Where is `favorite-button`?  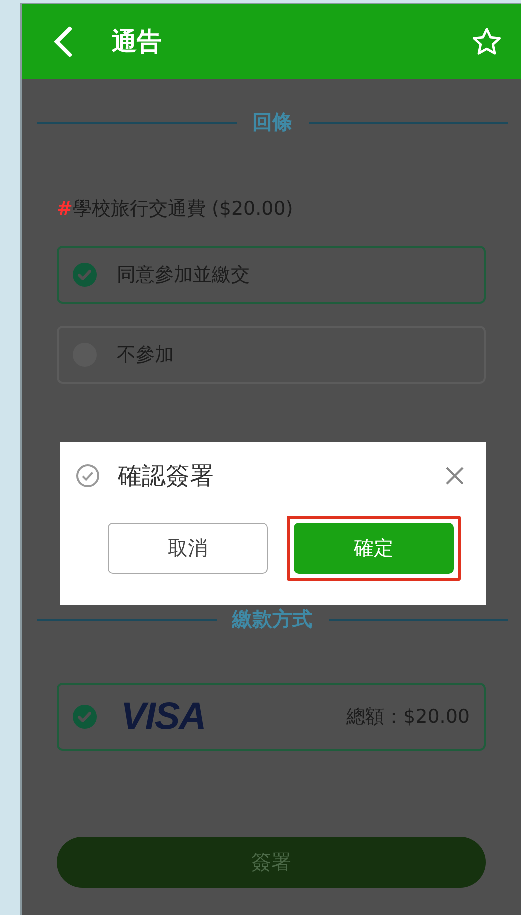
favorite-button is located at coordinates (487, 42).